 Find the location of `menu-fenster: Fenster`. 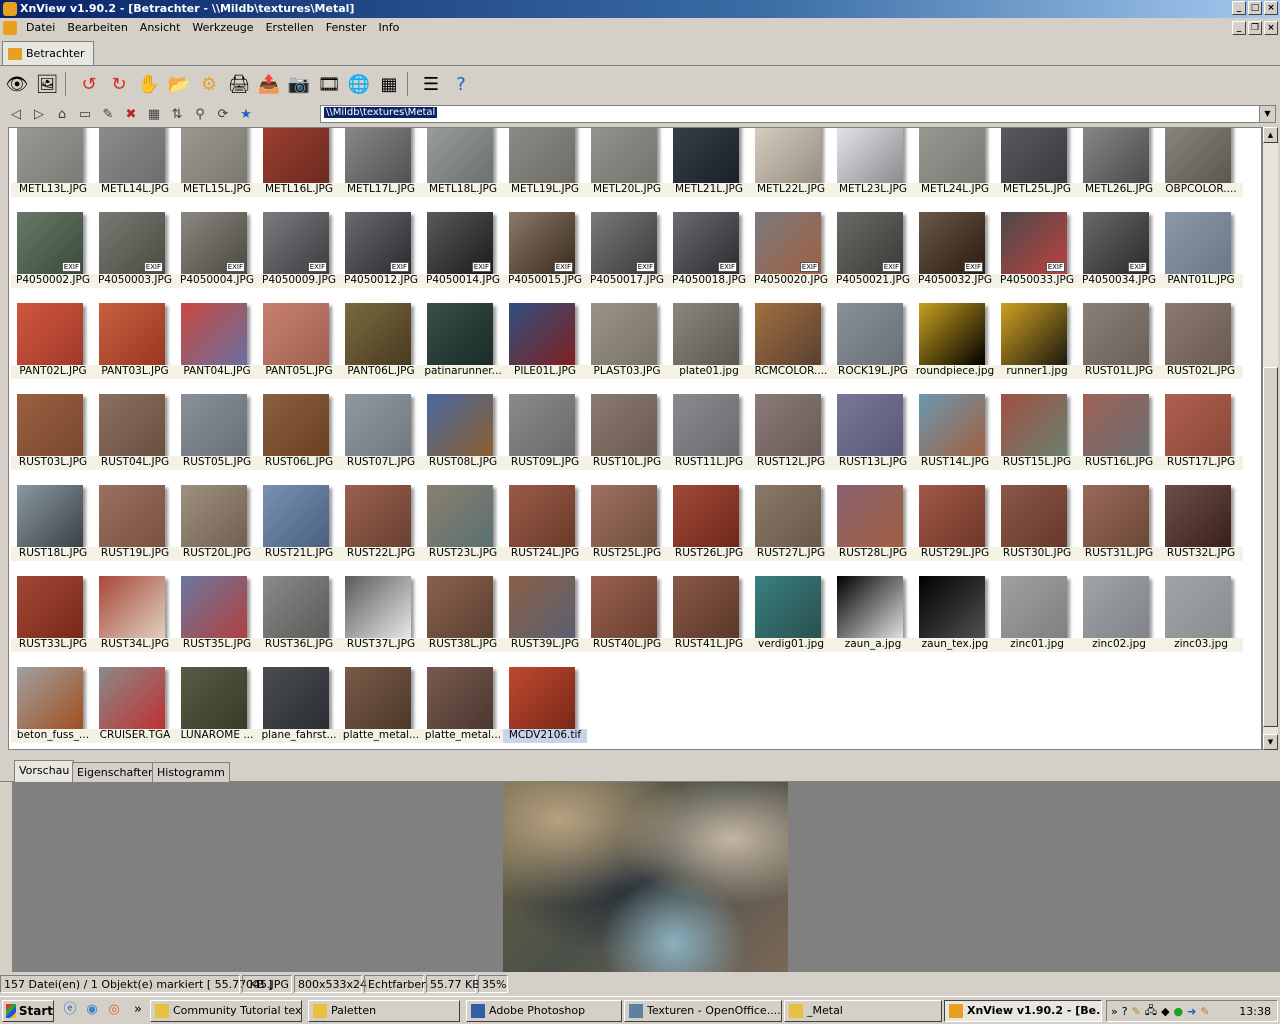

menu-fenster: Fenster is located at coordinates (346, 27).